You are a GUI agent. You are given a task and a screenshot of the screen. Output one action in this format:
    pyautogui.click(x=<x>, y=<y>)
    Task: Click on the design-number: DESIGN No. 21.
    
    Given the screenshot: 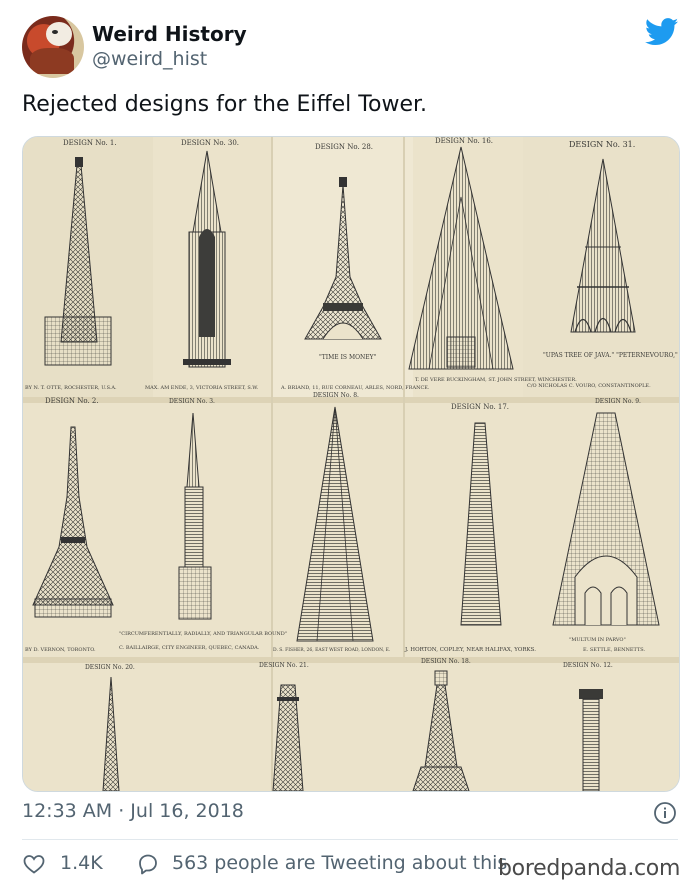 What is the action you would take?
    pyautogui.click(x=284, y=665)
    